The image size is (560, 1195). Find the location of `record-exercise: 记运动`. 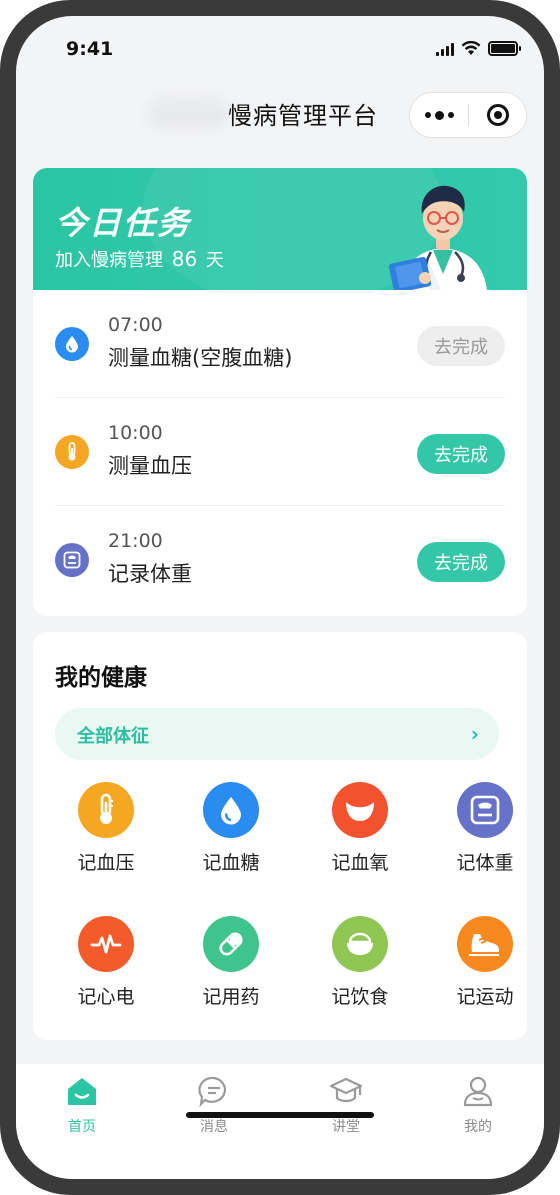

record-exercise: 记运动 is located at coordinates (485, 971).